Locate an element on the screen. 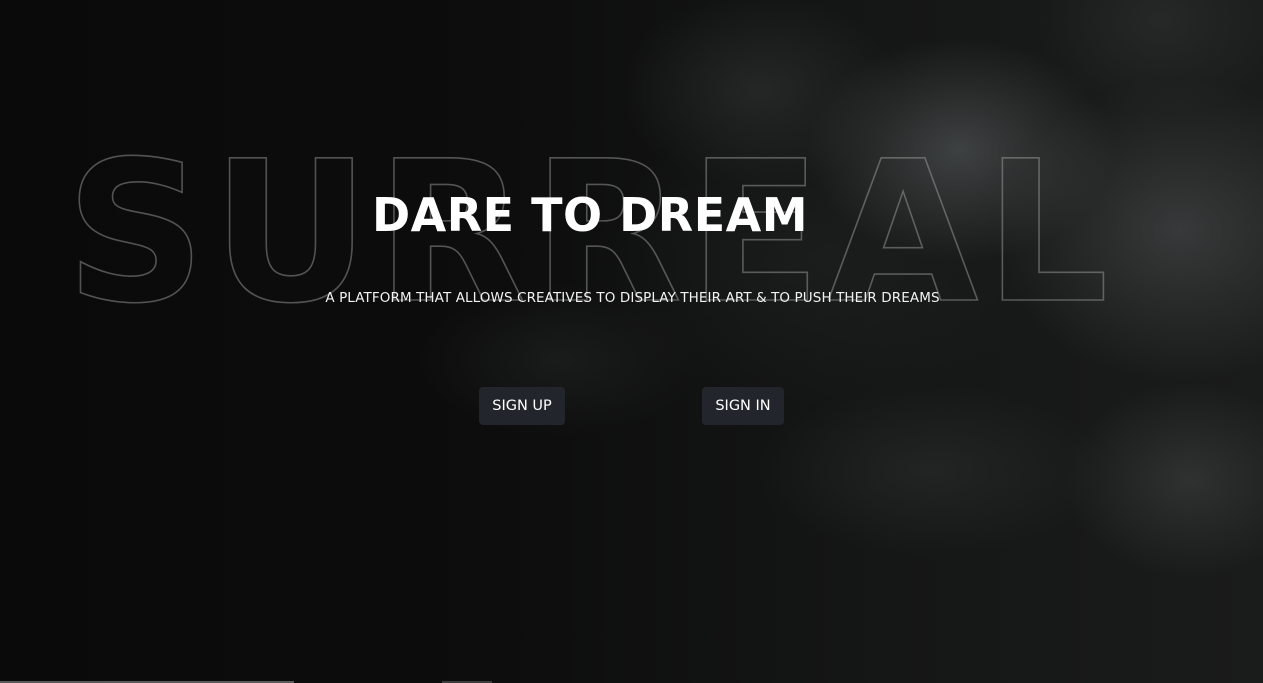 The width and height of the screenshot is (1263, 683). page-headline: DARE TO DREAM is located at coordinates (590, 215).